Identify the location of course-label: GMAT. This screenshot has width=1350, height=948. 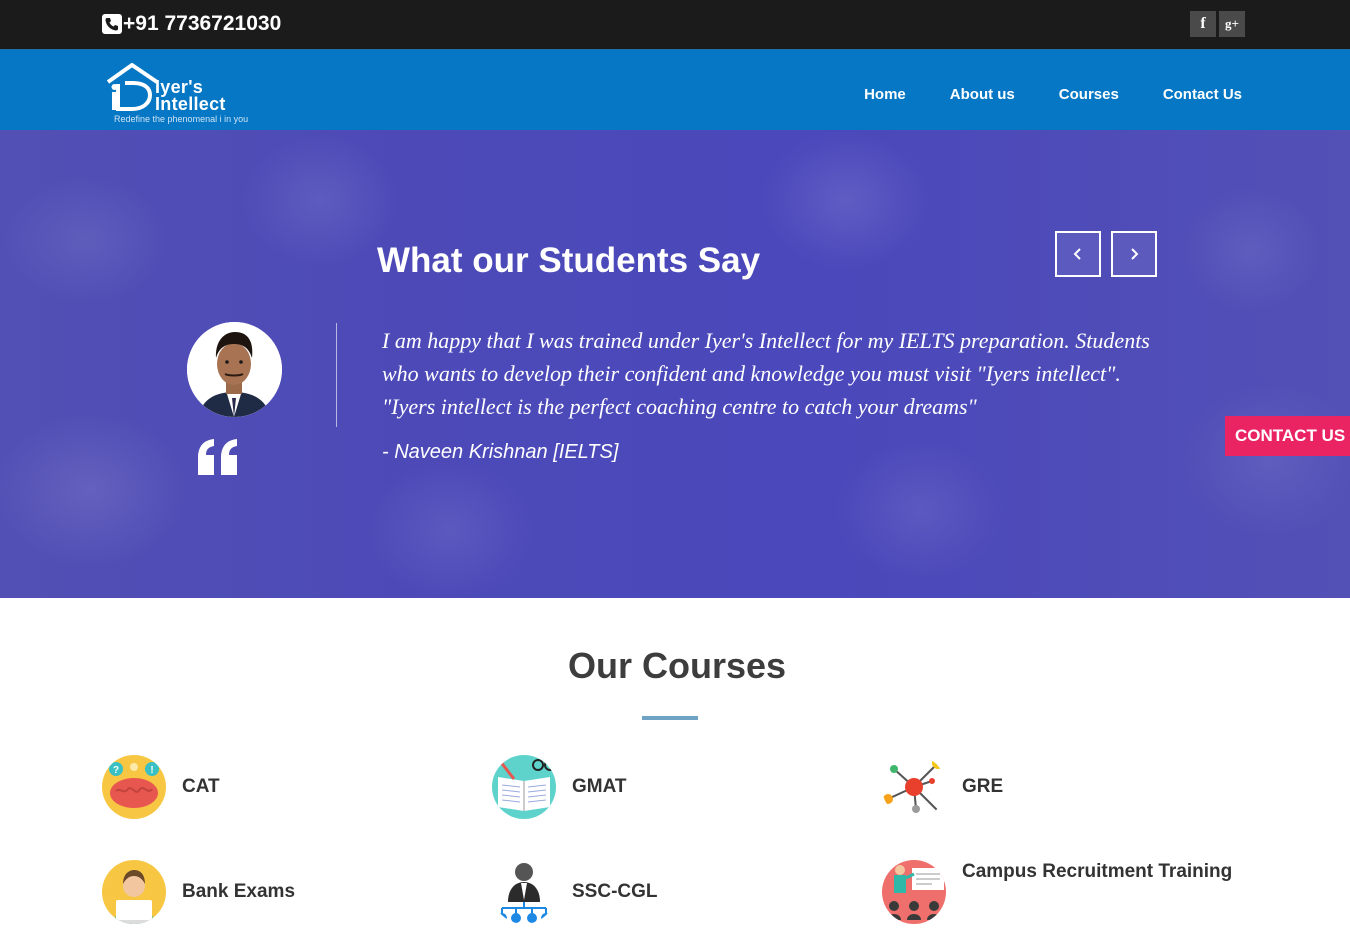
(599, 786).